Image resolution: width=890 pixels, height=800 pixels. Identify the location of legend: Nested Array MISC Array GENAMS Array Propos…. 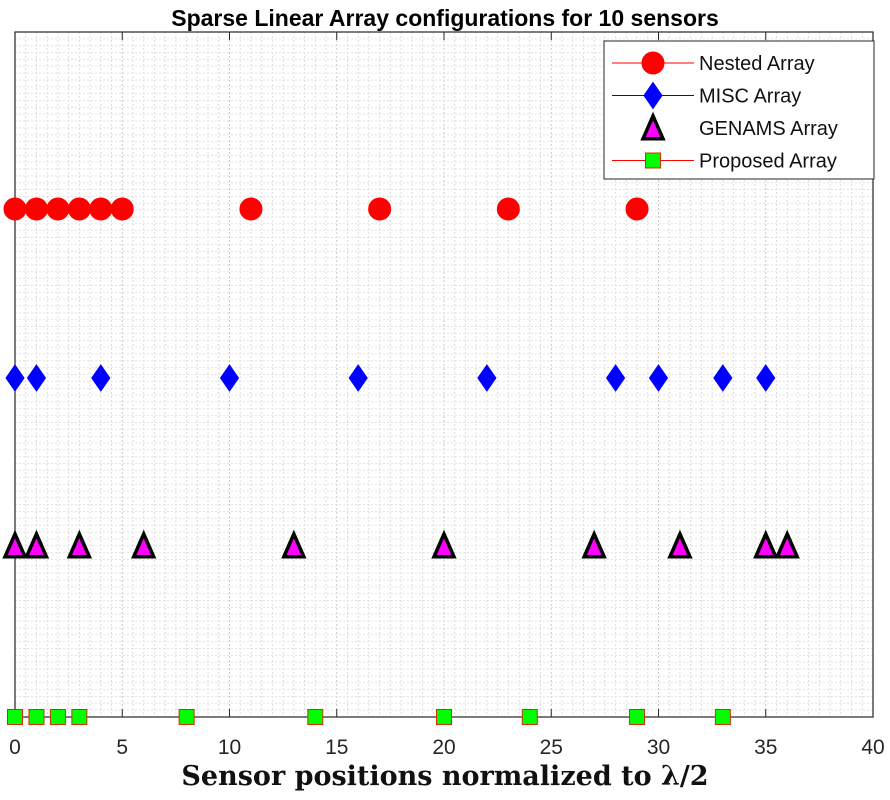
(739, 110).